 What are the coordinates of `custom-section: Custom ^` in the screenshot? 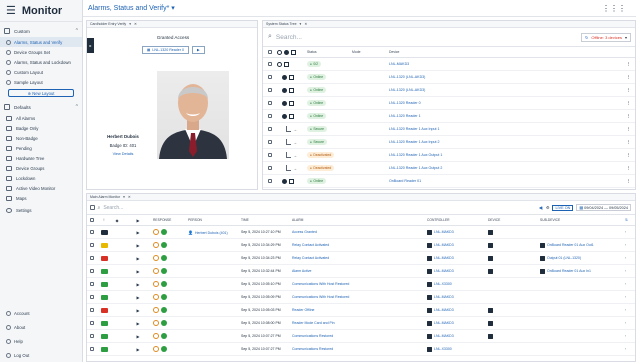 It's located at (41, 31).